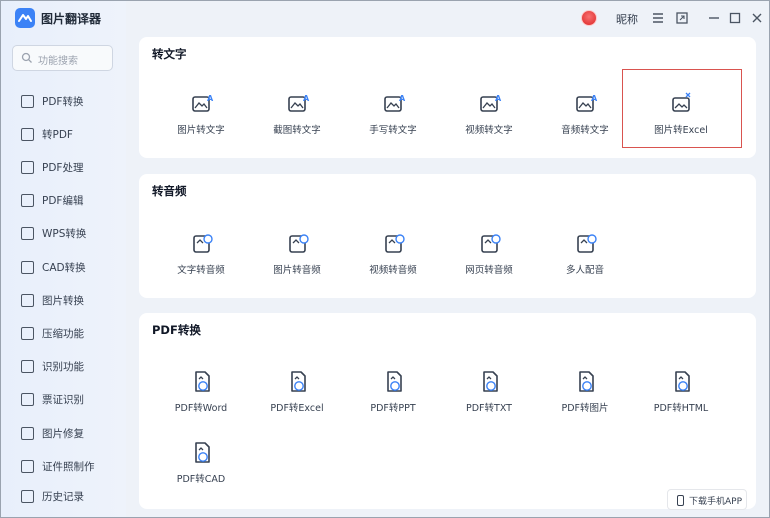  What do you see at coordinates (27, 233) in the screenshot?
I see `wps-convert-icon` at bounding box center [27, 233].